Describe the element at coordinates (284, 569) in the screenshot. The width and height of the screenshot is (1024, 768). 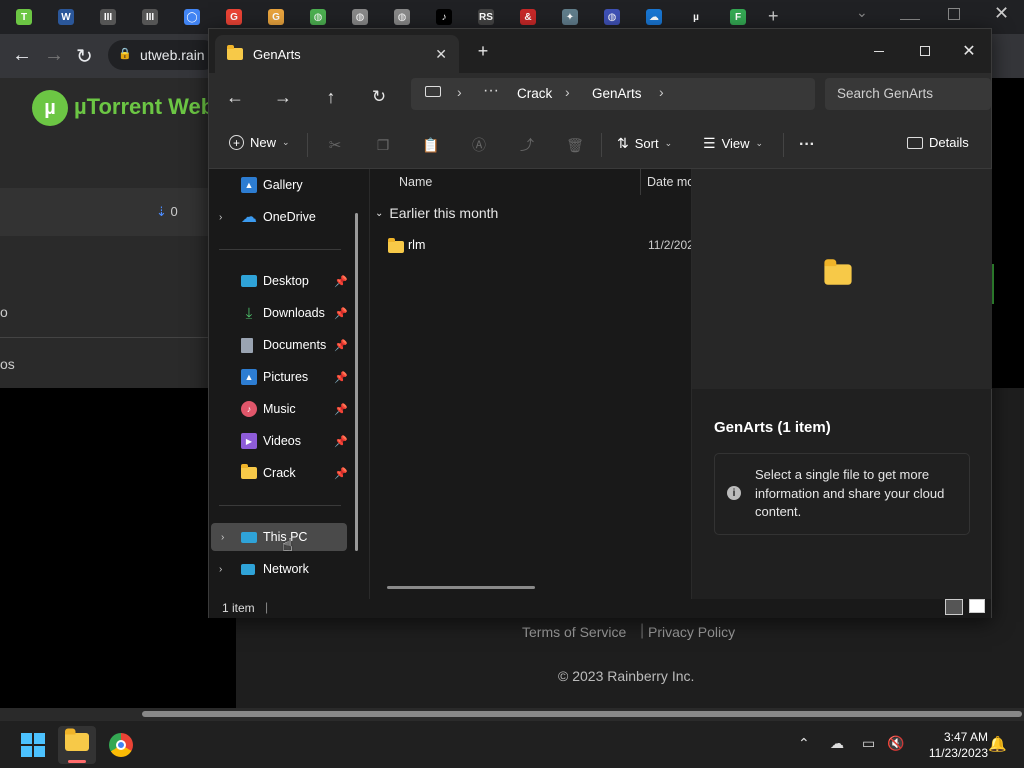
I see `nav-network: › Network` at that location.